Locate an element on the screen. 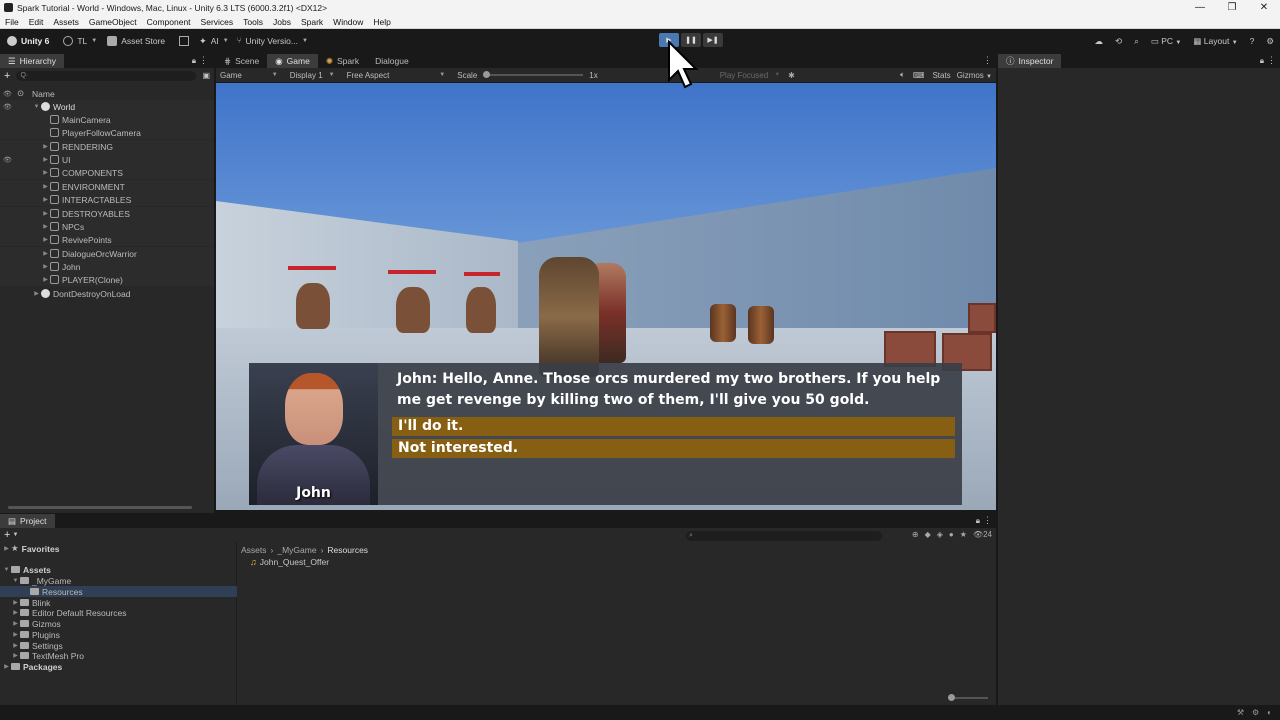 Image resolution: width=1280 pixels, height=720 pixels. tree-item: ▶ DialogueOrcWarrior is located at coordinates (107, 253).